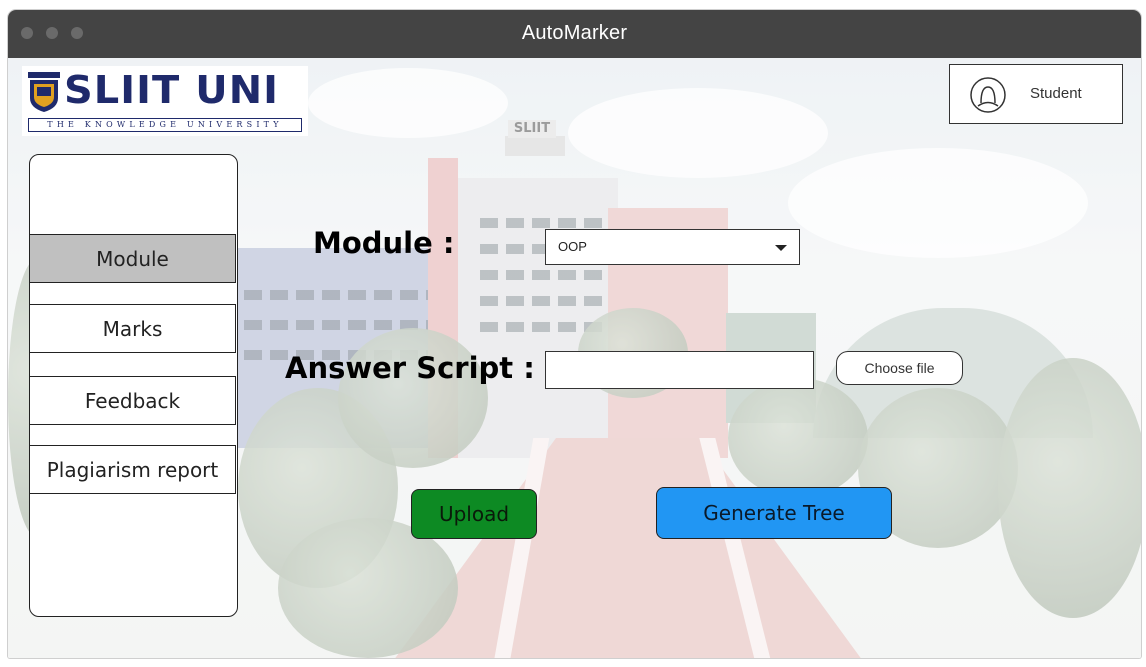  I want to click on sidebar-item-module: Module, so click(132, 258).